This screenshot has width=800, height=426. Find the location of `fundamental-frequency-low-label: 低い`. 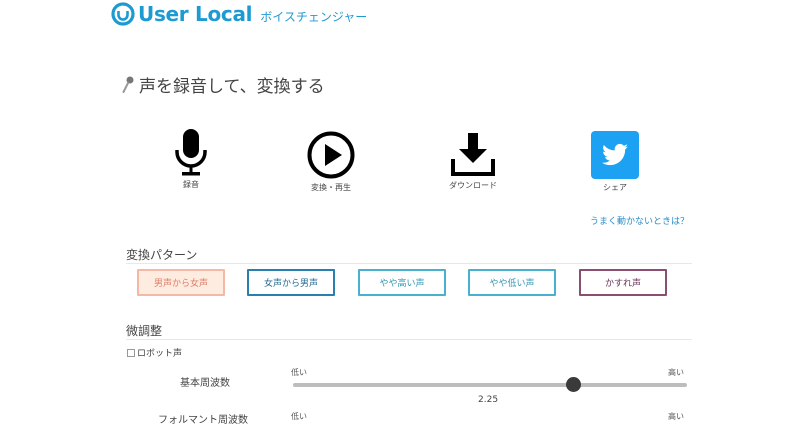

fundamental-frequency-low-label: 低い is located at coordinates (299, 372).